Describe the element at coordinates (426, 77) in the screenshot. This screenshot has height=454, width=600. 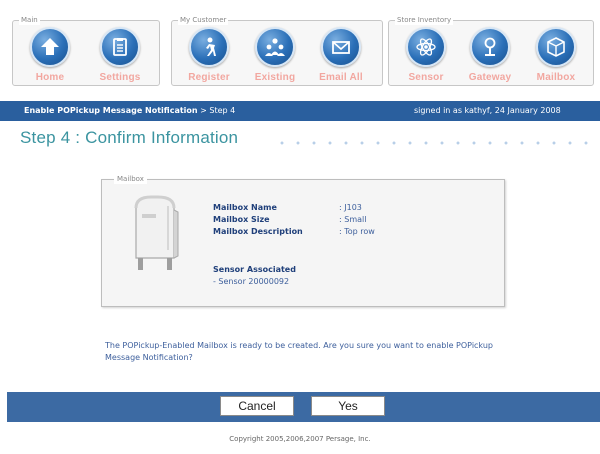
I see `nav-label: Sensor` at that location.